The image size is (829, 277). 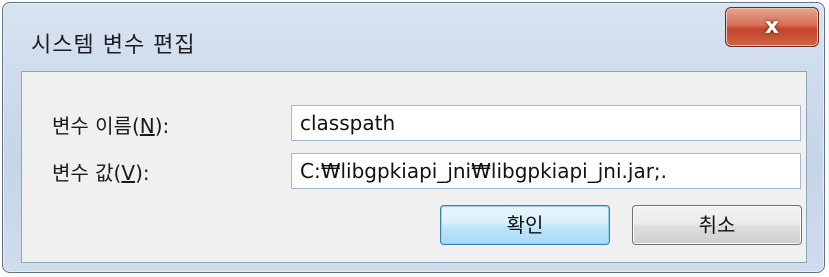 I want to click on variable-name-input: classpath, so click(x=546, y=123).